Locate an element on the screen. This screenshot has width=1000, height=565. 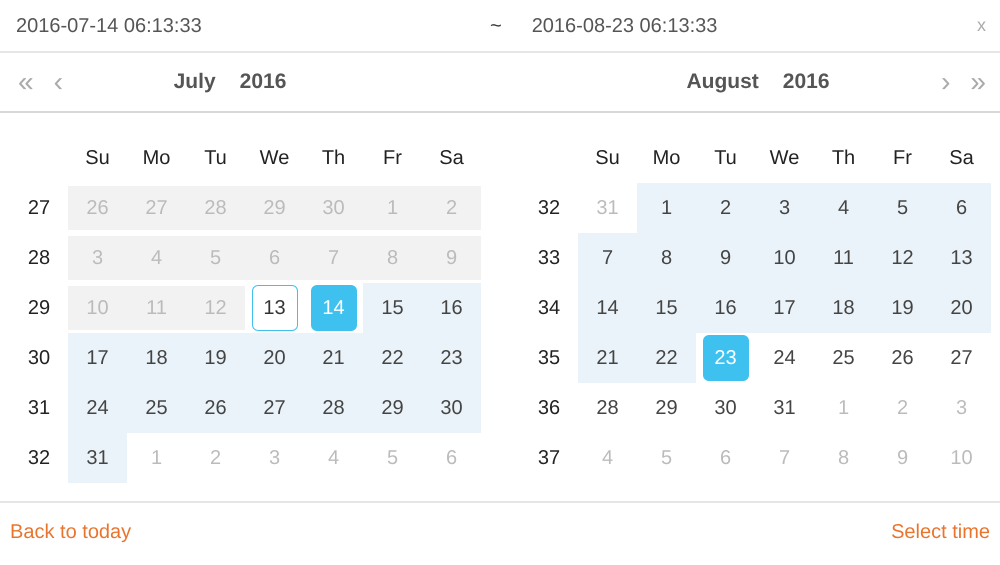
week-number: 29 is located at coordinates (39, 308).